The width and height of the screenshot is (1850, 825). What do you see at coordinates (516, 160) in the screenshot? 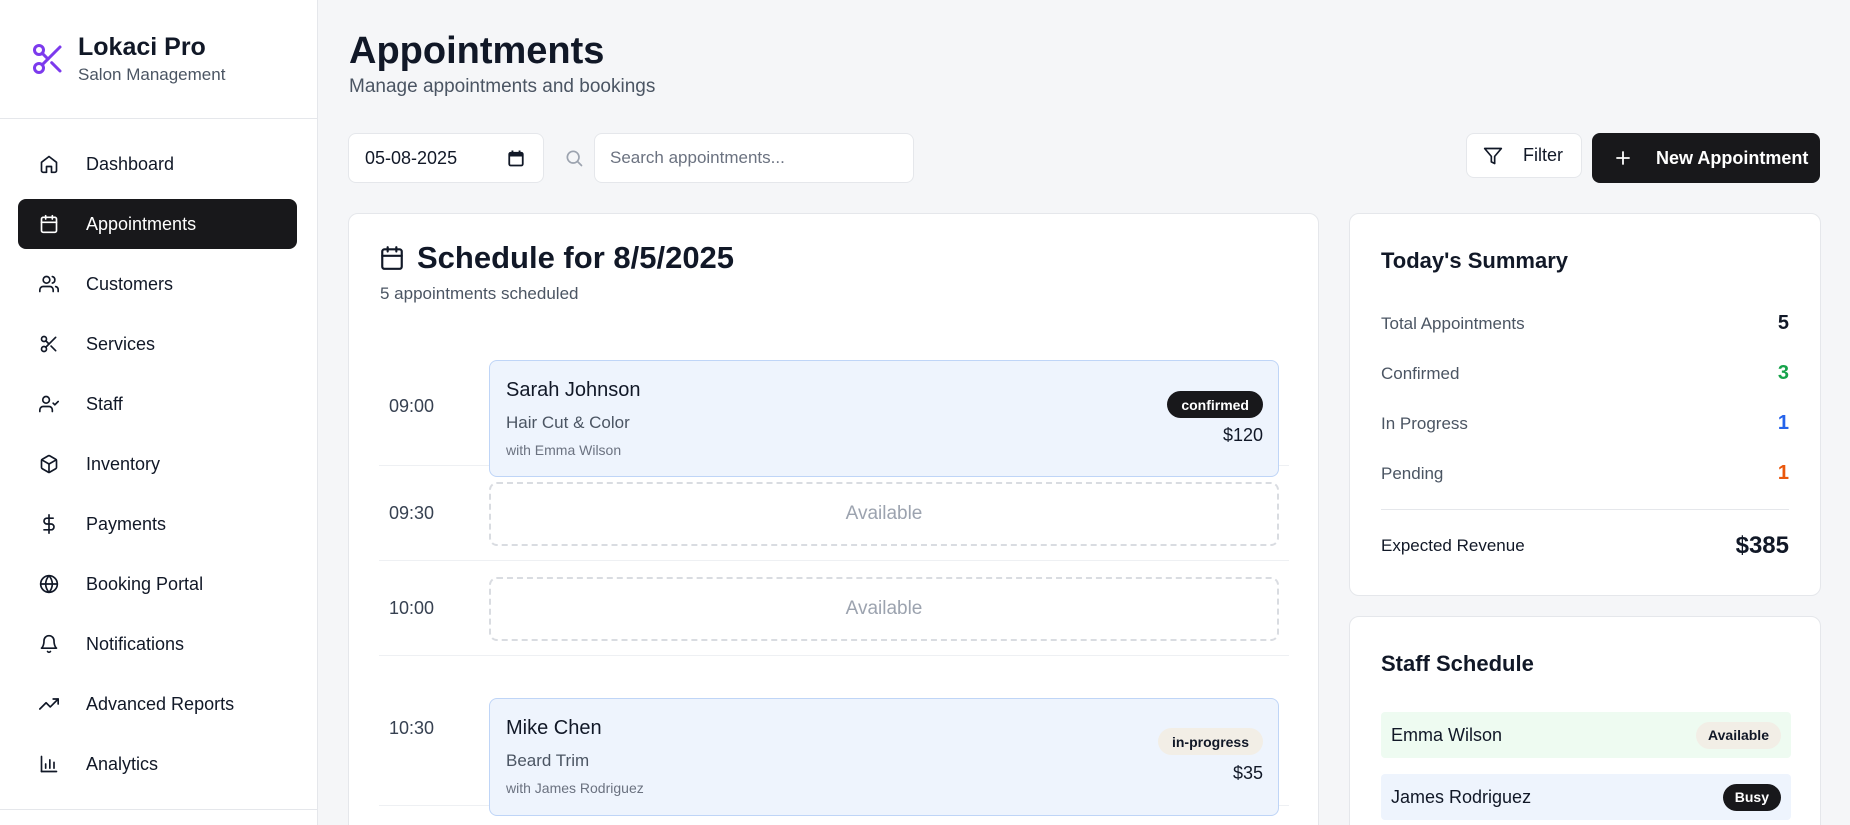
I see `calendar-picker-icon` at bounding box center [516, 160].